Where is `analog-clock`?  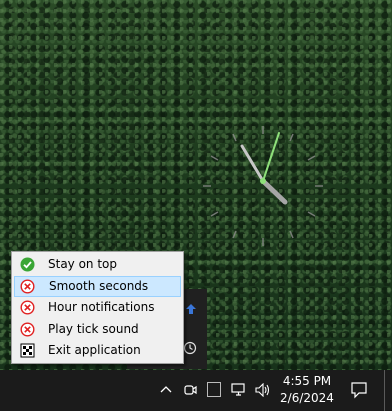
analog-clock is located at coordinates (263, 186).